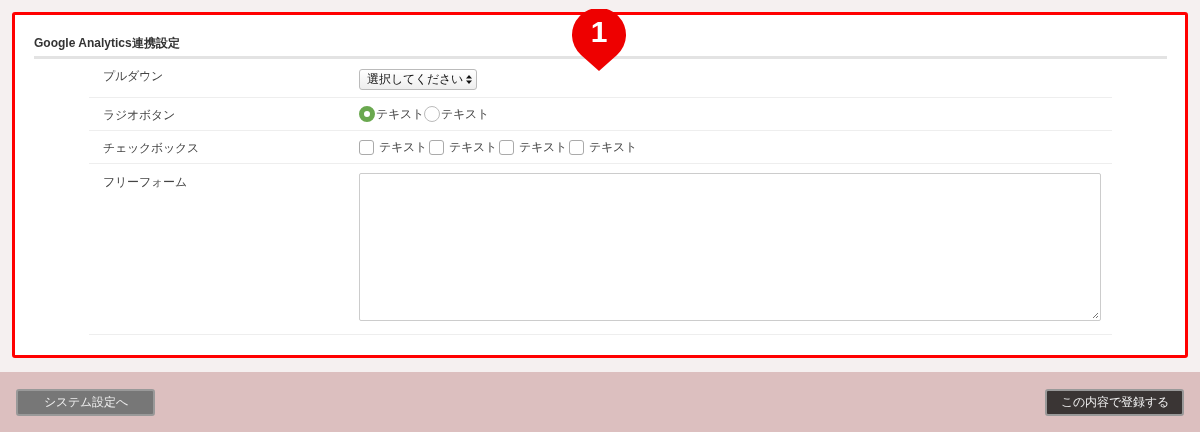  Describe the element at coordinates (469, 79) in the screenshot. I see `updown-icon` at that location.